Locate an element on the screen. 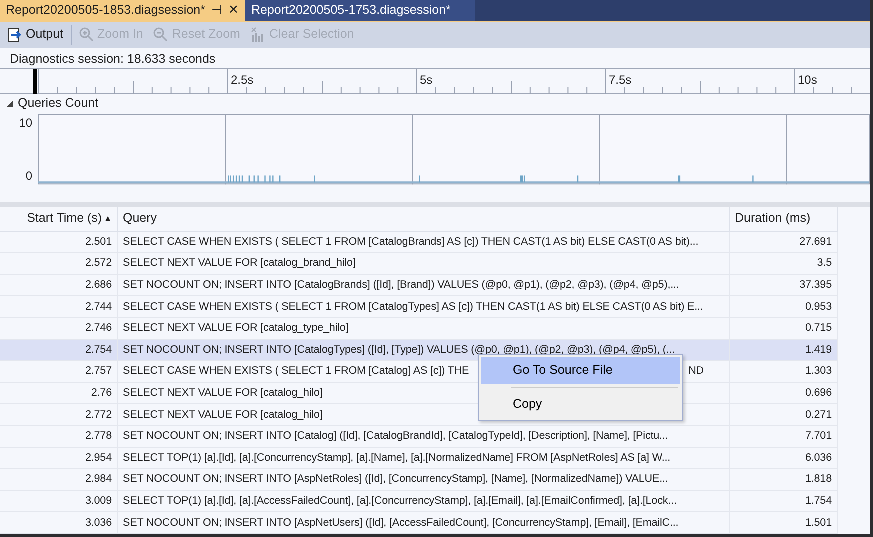 The image size is (873, 537). track-title: Queries Count is located at coordinates (58, 103).